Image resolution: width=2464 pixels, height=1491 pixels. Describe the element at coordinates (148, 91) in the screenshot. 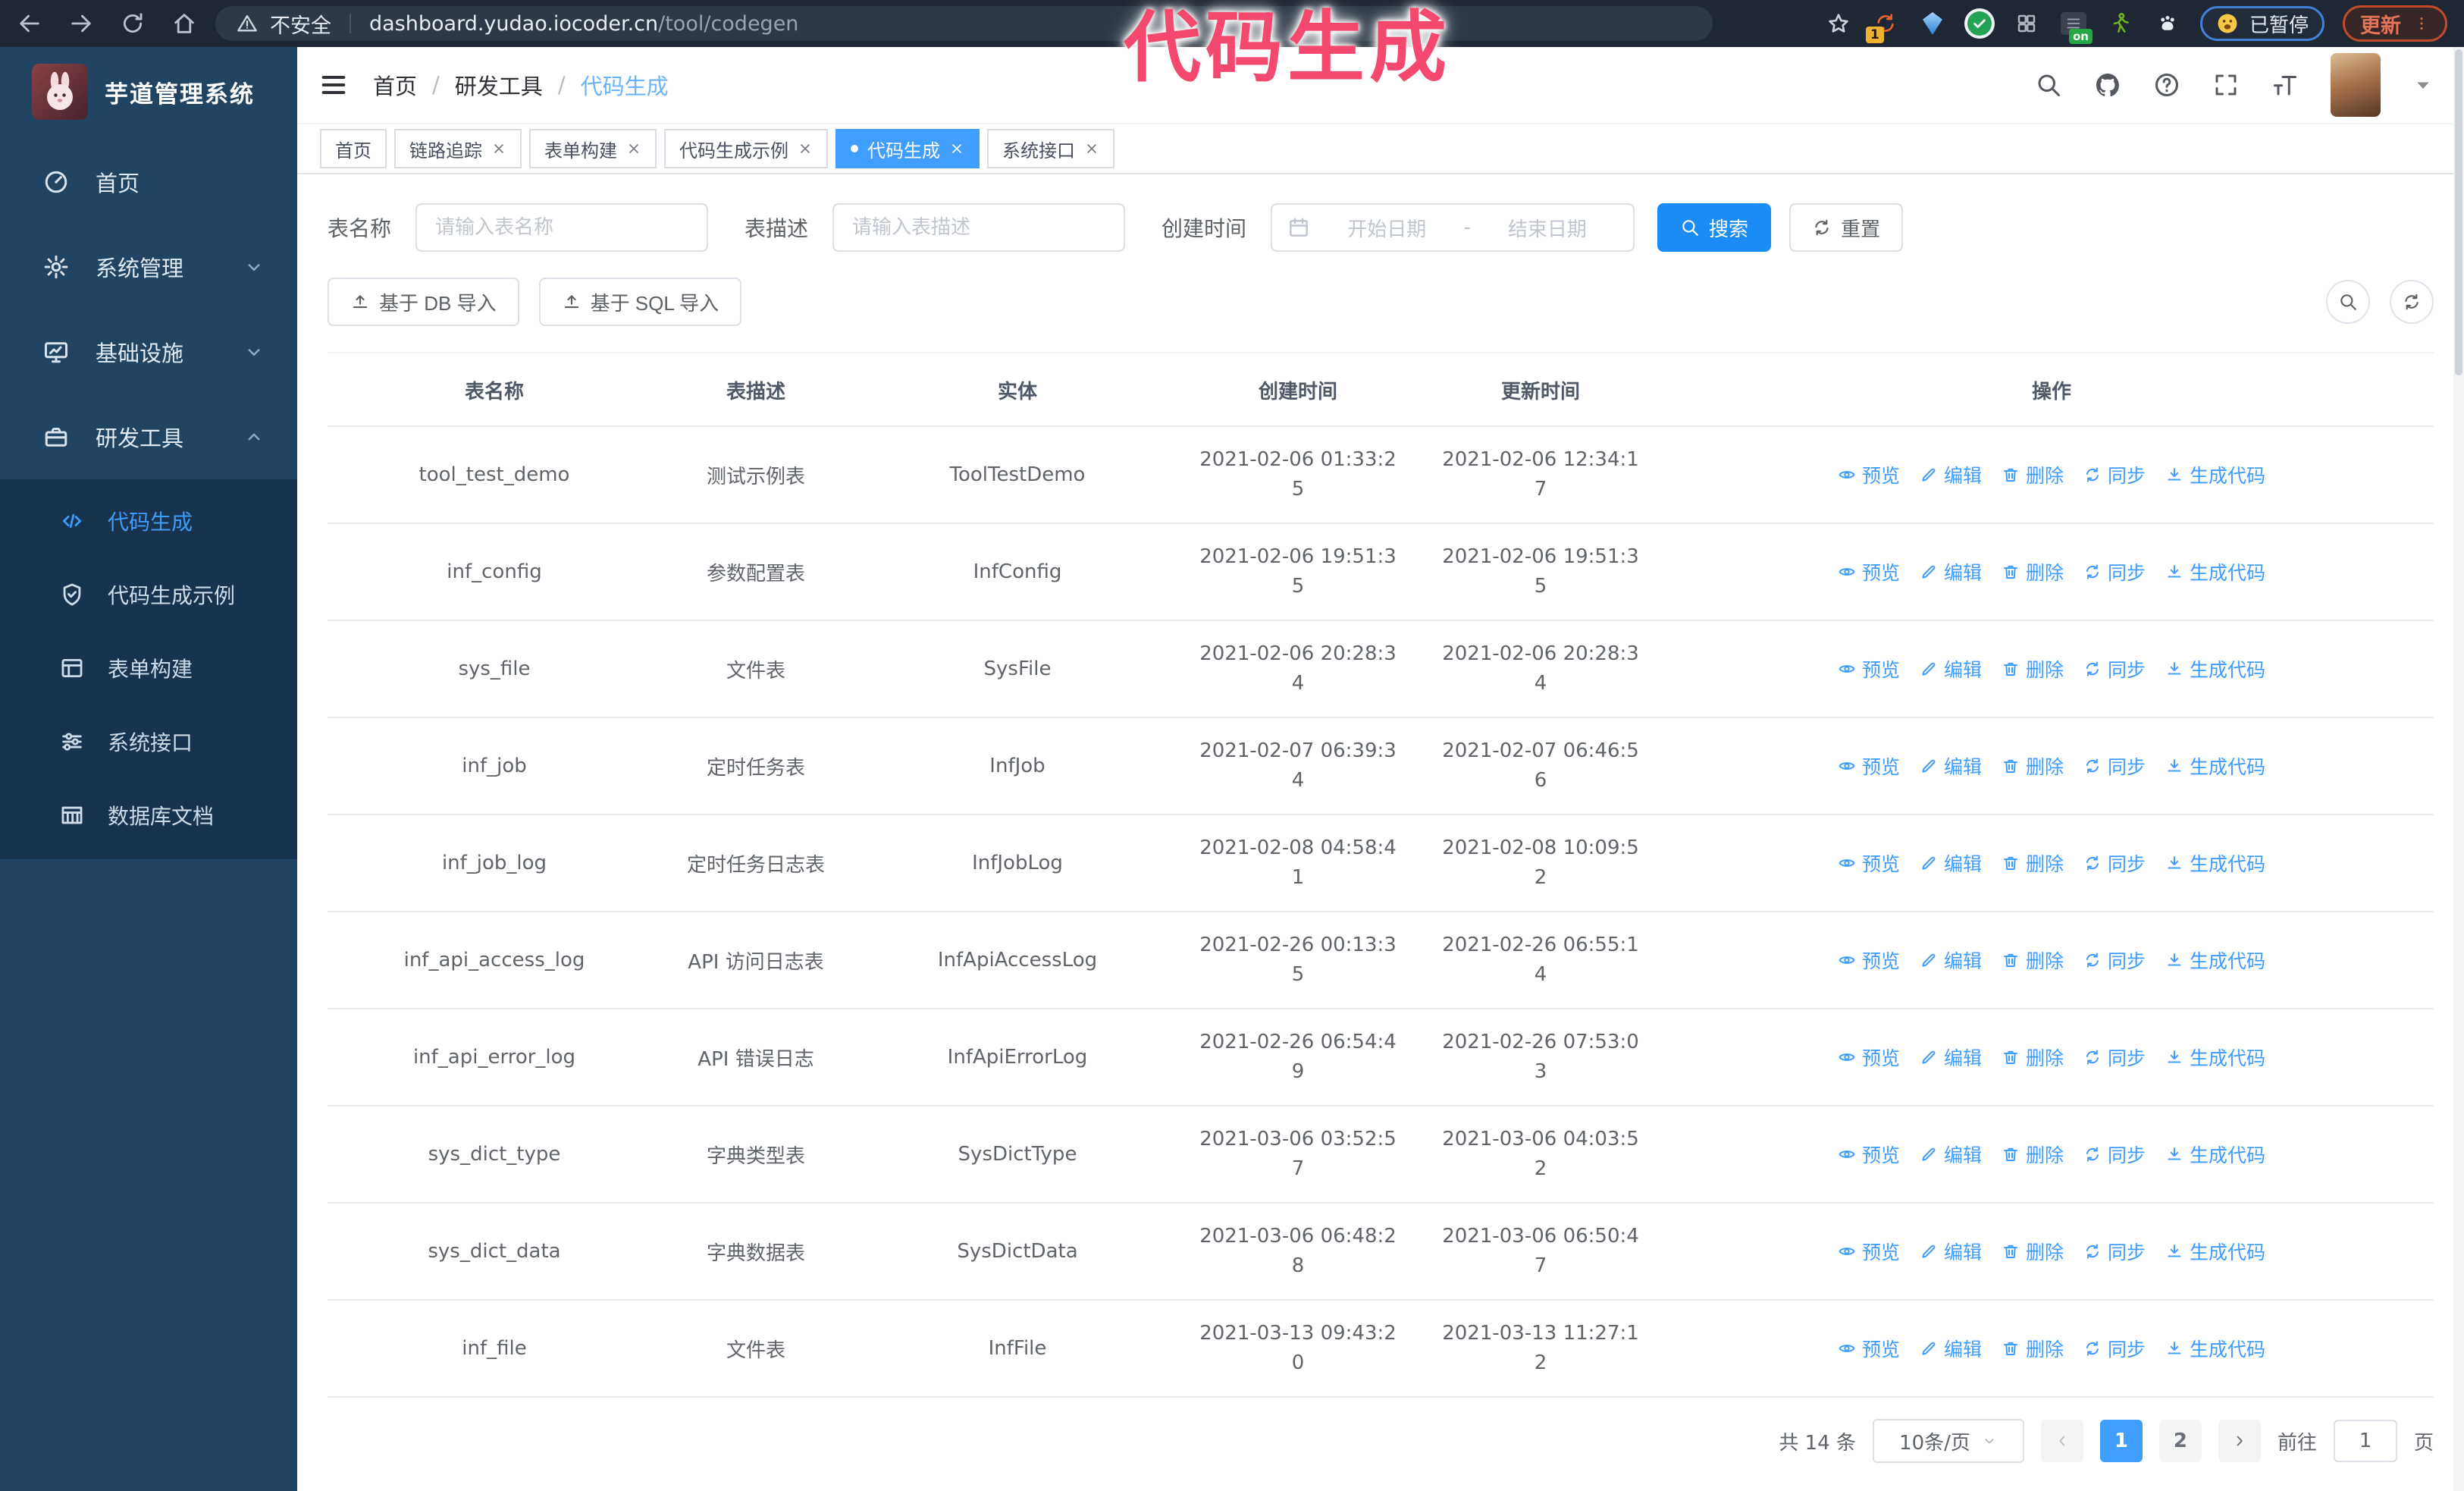

I see `app-logo-row: 芋道管理系统` at that location.